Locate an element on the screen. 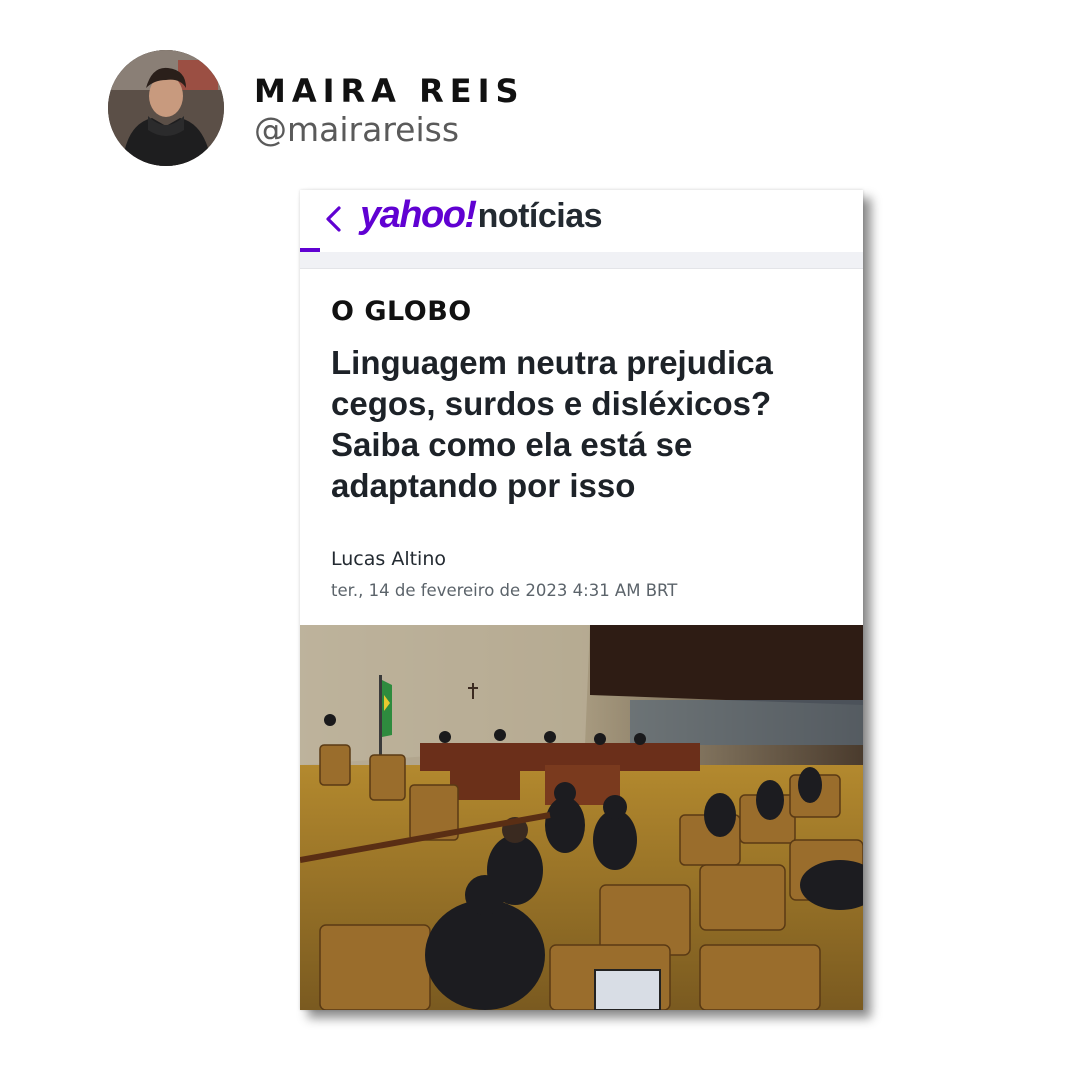 The image size is (1080, 1080). yahoo-nav-bar: yahoo! notícias is located at coordinates (581, 221).